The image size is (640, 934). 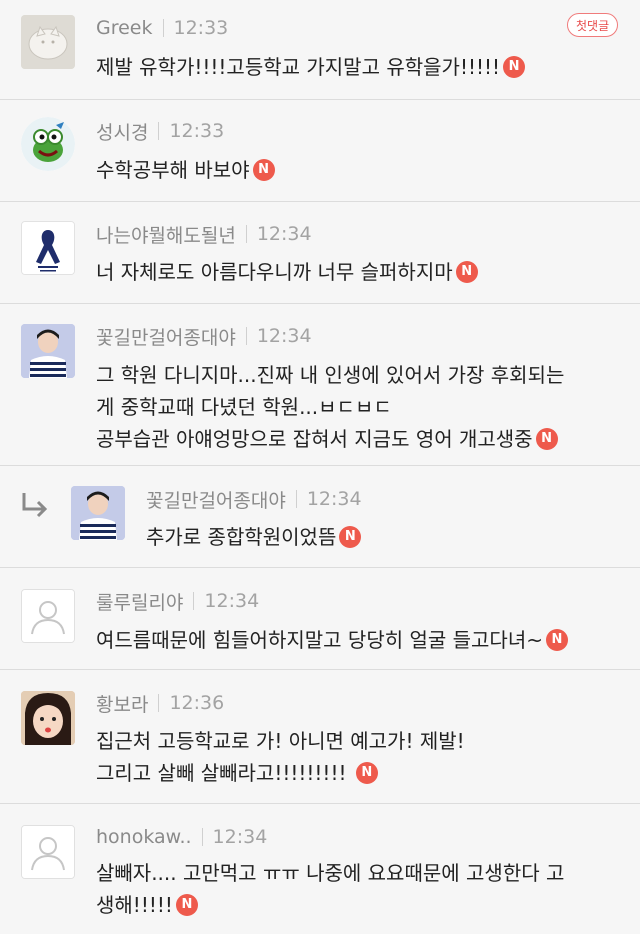 I want to click on comment-meta: 룰루릴리야 12:34, so click(x=177, y=601).